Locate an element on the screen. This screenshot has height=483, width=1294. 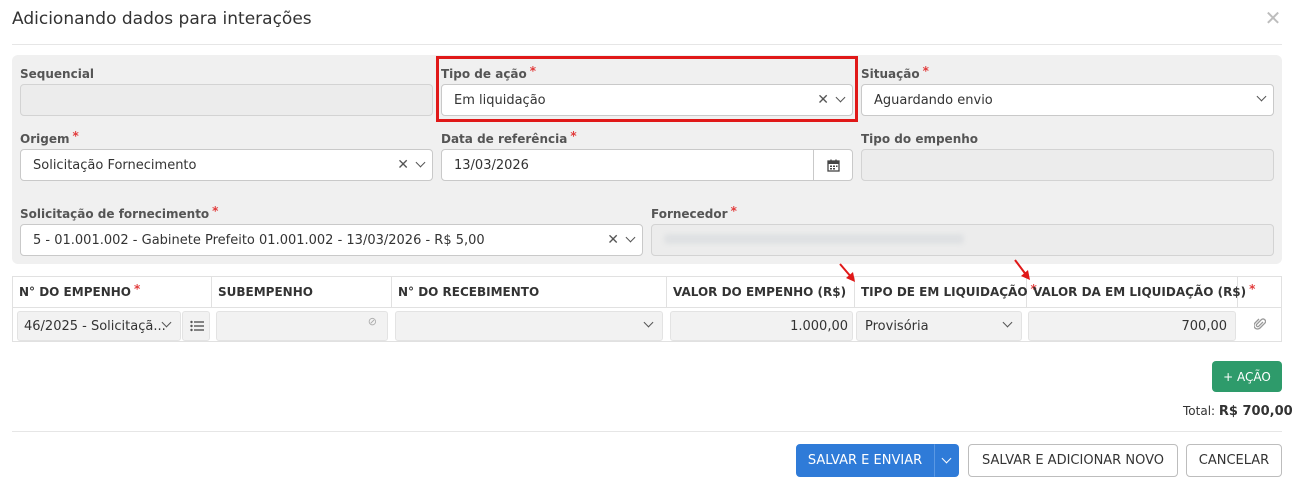
tipo-empenho-field is located at coordinates (1067, 165).